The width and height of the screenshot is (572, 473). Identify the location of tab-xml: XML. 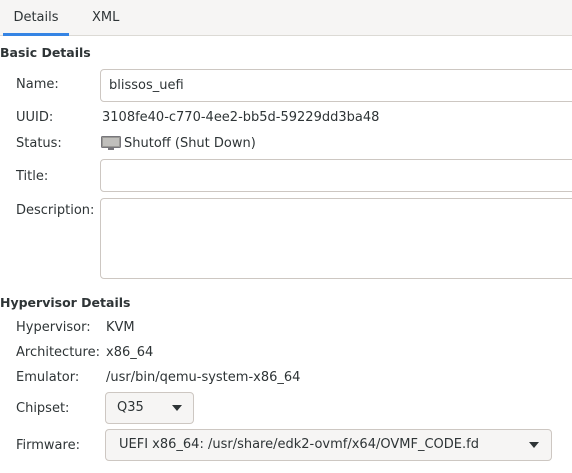
(105, 17).